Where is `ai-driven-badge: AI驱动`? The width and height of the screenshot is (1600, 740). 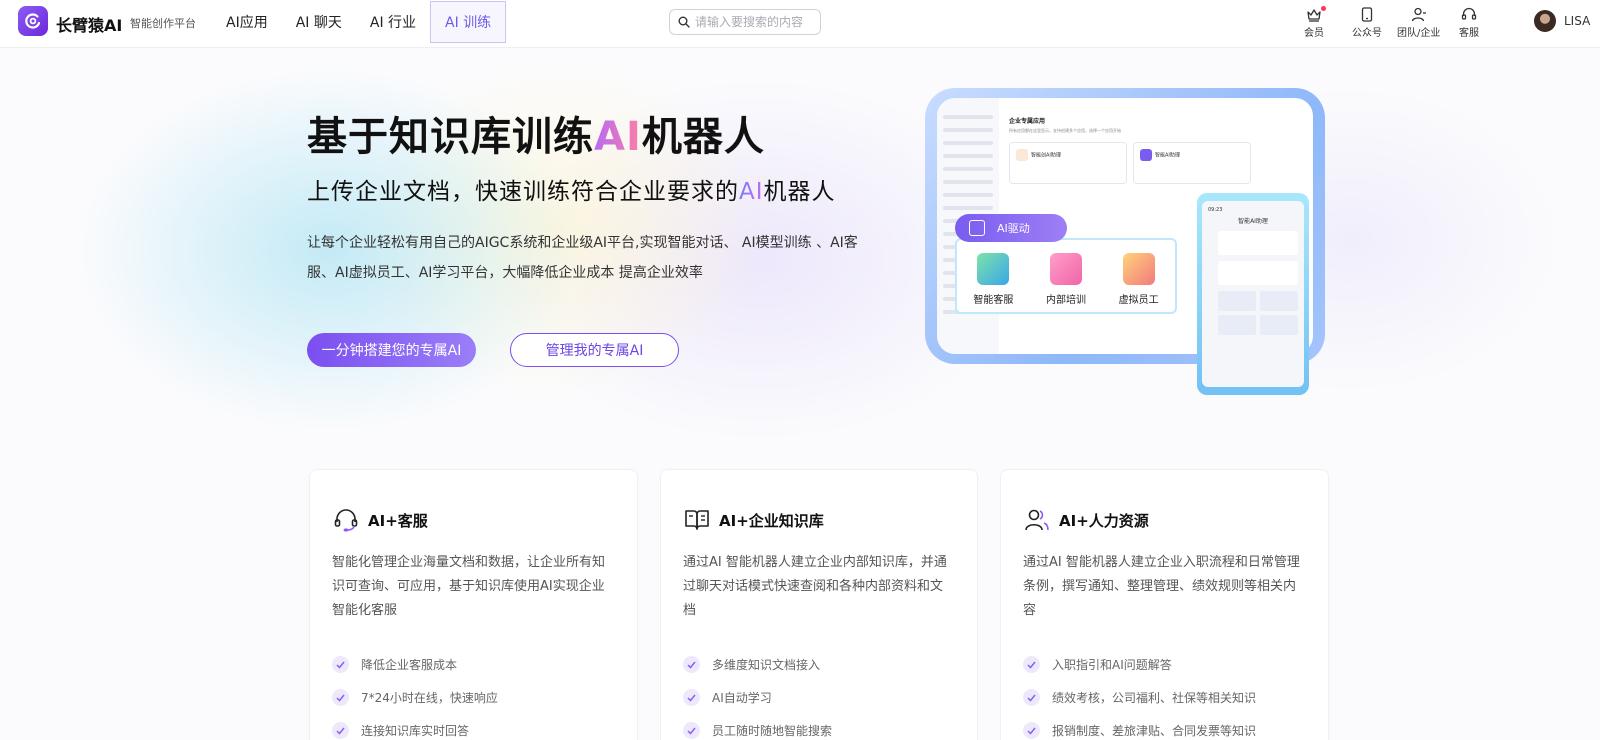 ai-driven-badge: AI驱动 is located at coordinates (1011, 228).